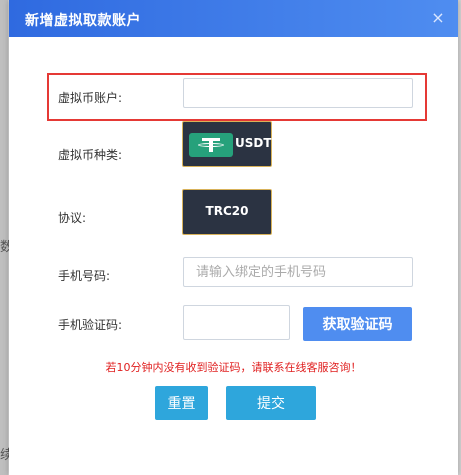 This screenshot has height=475, width=461. Describe the element at coordinates (72, 218) in the screenshot. I see `protocol-label: 协议:` at that location.